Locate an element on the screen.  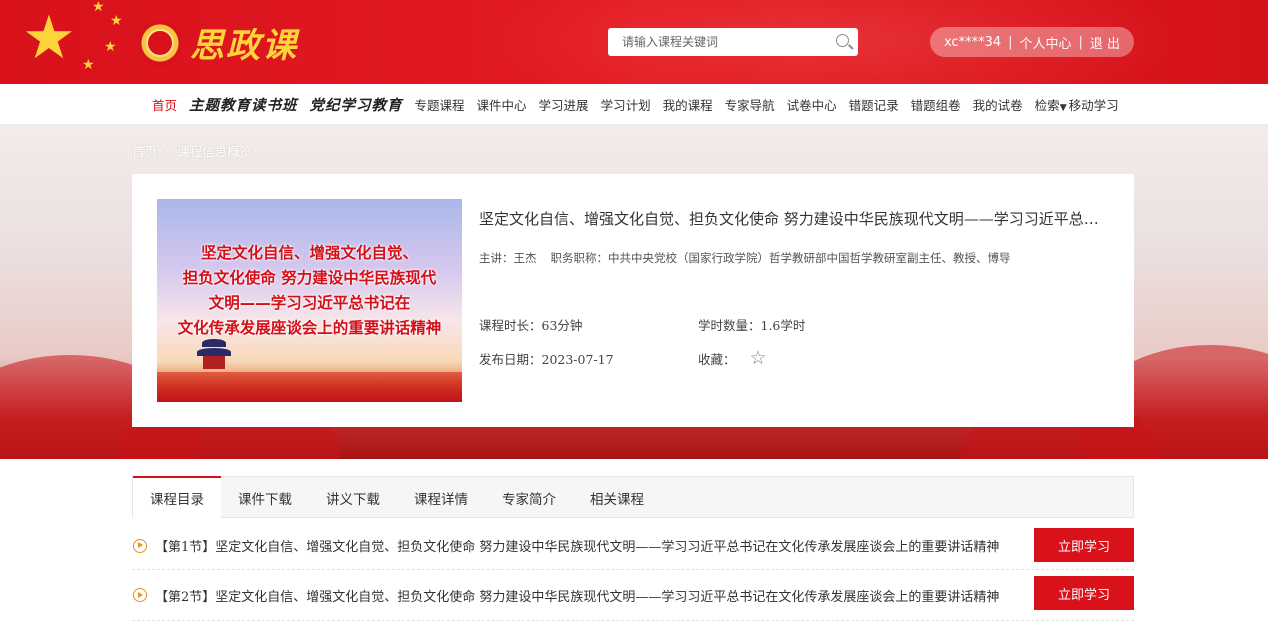
nav-item-wrong-paper: 错题组卷 is located at coordinates (936, 104).